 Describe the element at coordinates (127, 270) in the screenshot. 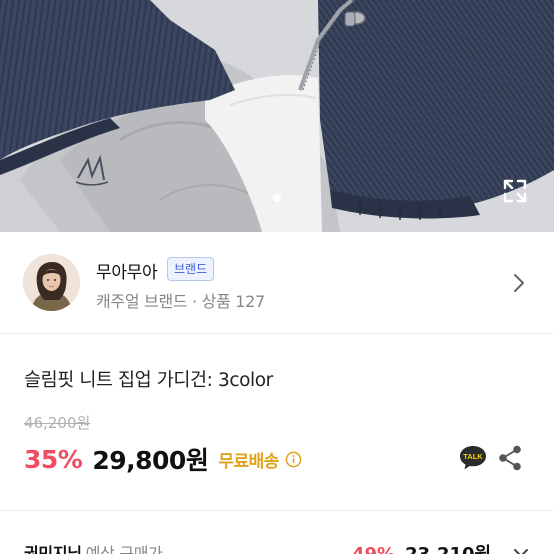

I see `seller-name: 무아무아` at that location.